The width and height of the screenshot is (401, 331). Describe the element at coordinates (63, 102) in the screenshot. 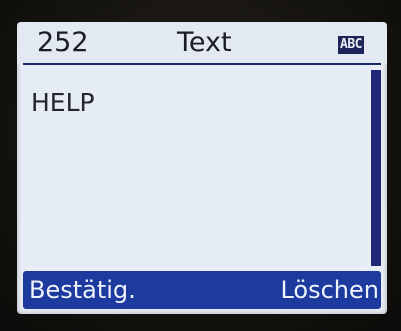

I see `message-text: HELP` at that location.